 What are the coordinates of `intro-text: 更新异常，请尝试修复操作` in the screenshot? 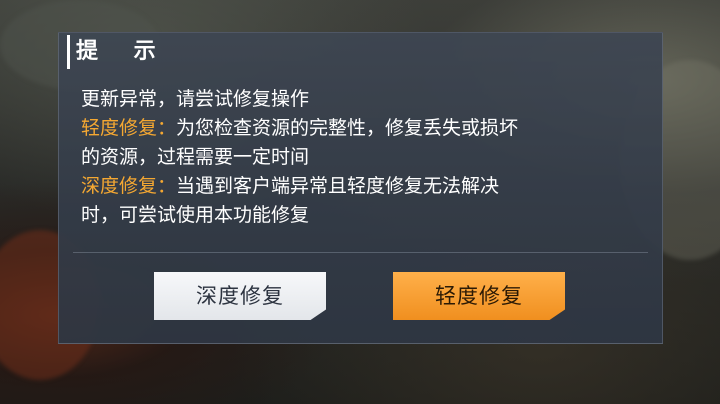 It's located at (195, 99).